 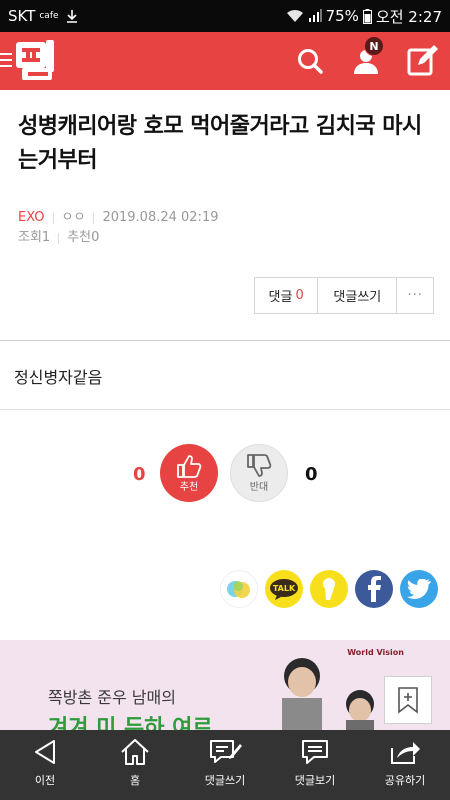 I want to click on battery-percent: 75%, so click(x=342, y=16).